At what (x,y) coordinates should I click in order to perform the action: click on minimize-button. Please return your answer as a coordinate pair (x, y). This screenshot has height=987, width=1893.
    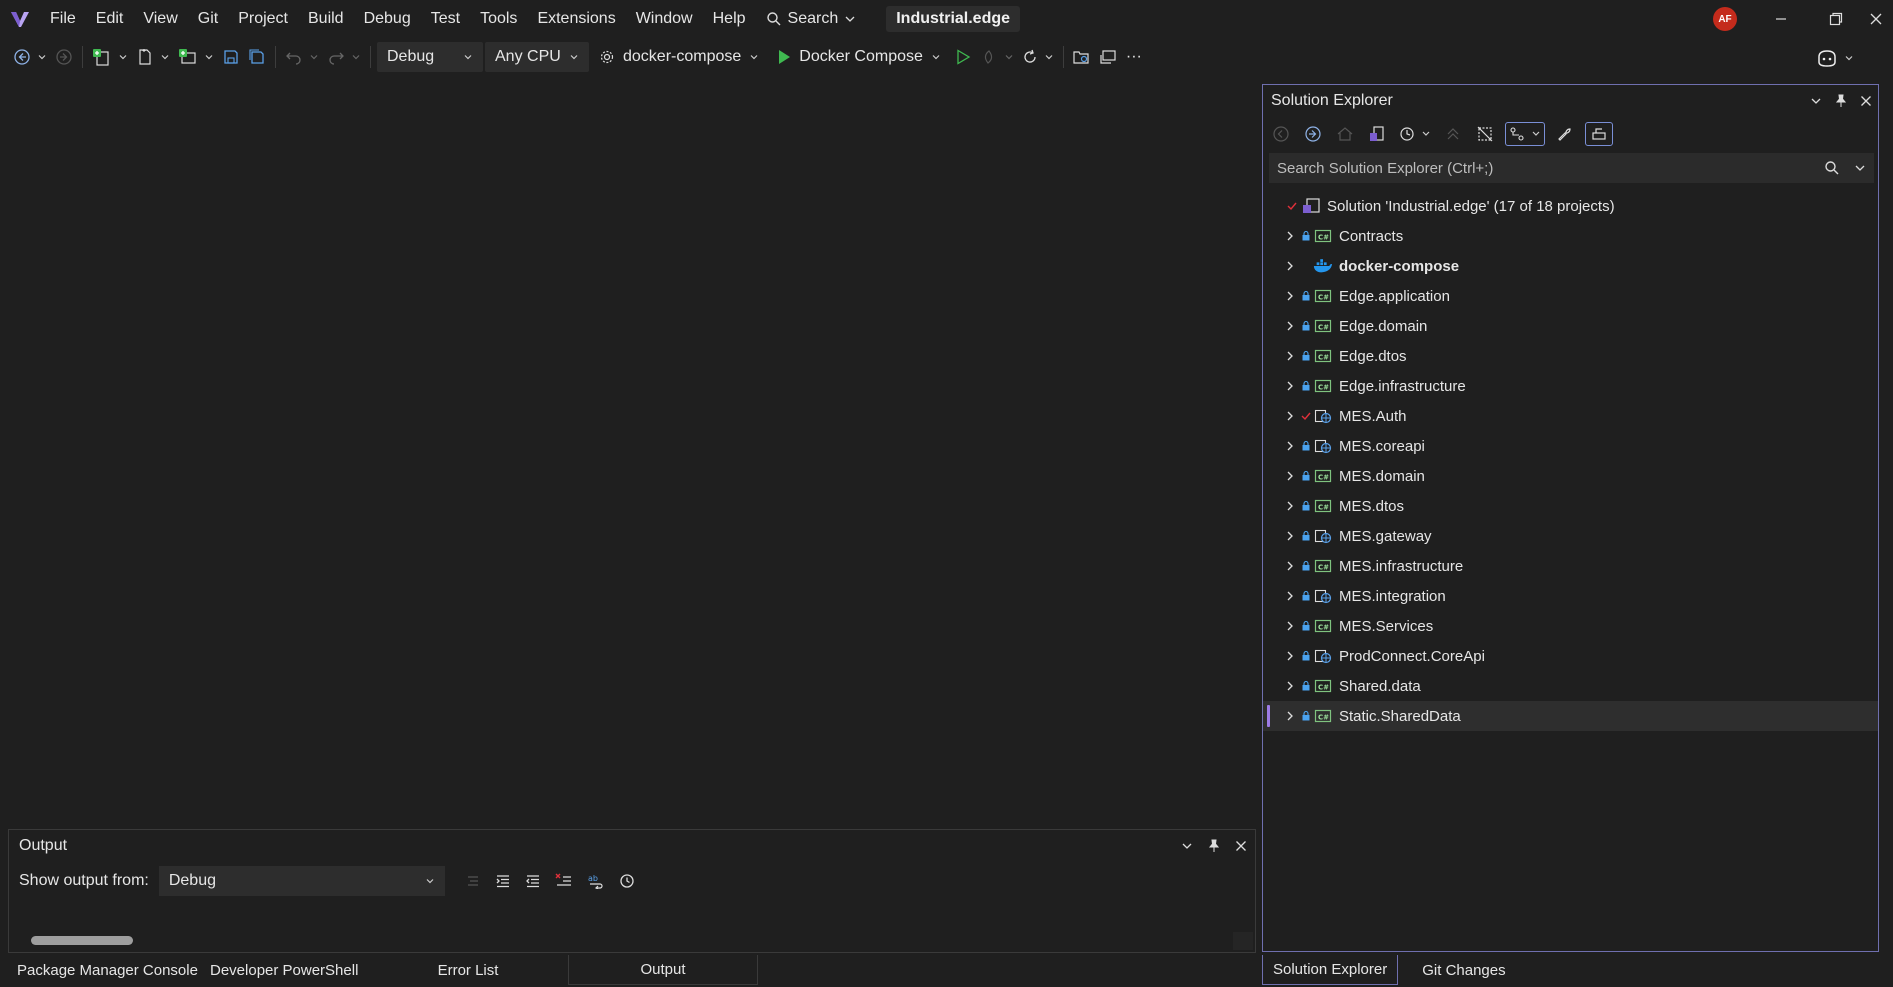
    Looking at the image, I should click on (1781, 19).